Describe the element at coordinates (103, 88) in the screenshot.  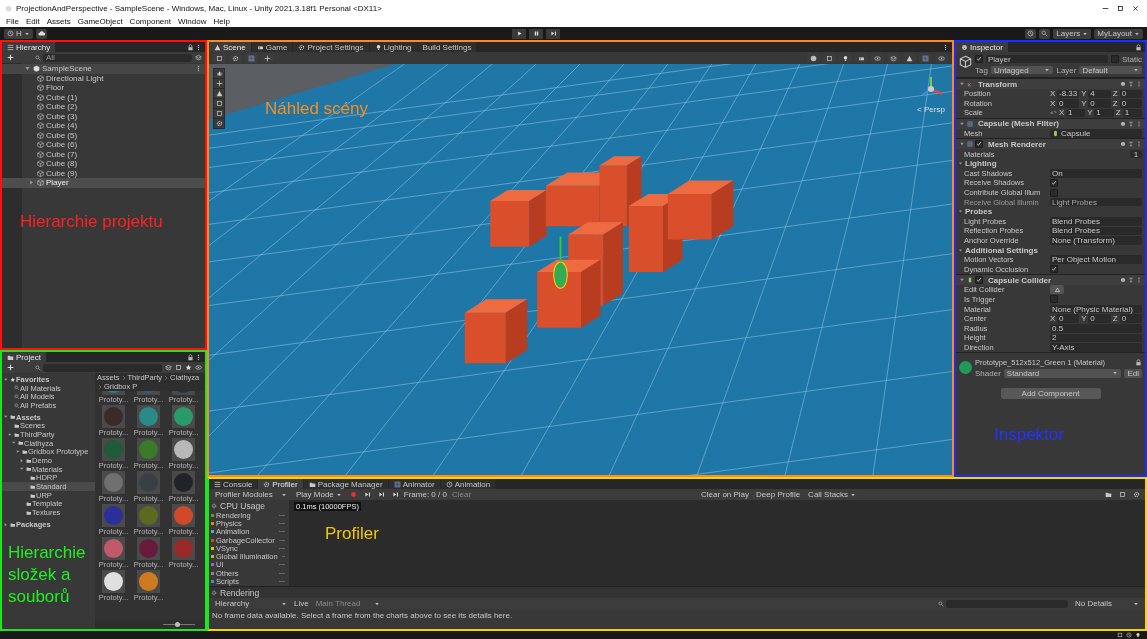
I see `hierarchy-item: Floor` at that location.